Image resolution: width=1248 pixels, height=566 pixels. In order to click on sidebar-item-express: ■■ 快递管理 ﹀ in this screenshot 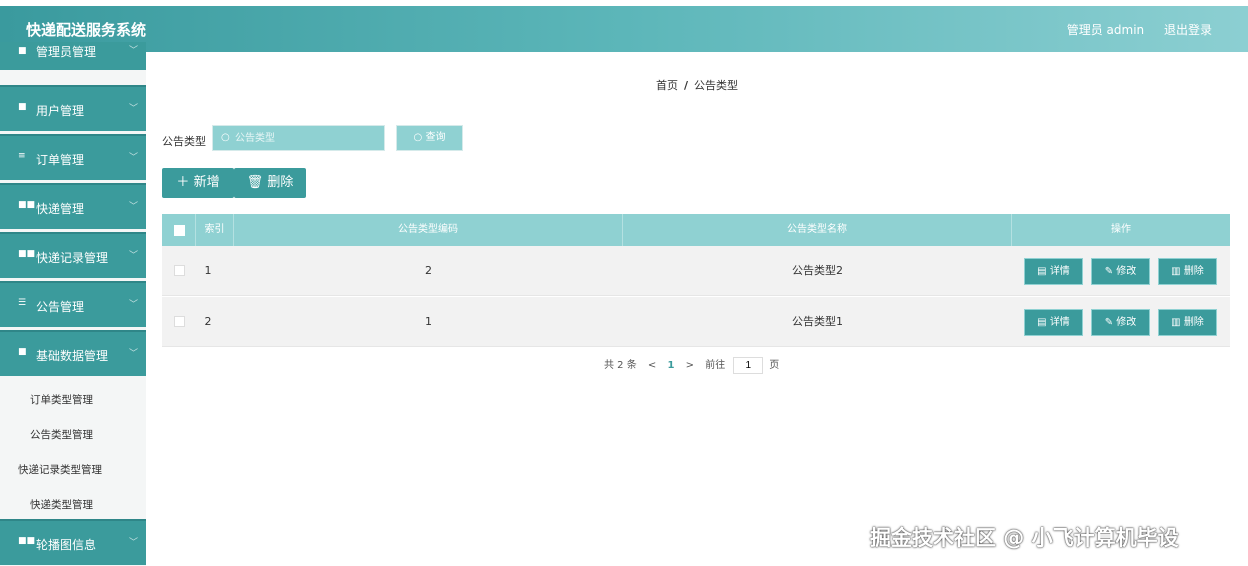, I will do `click(73, 206)`.